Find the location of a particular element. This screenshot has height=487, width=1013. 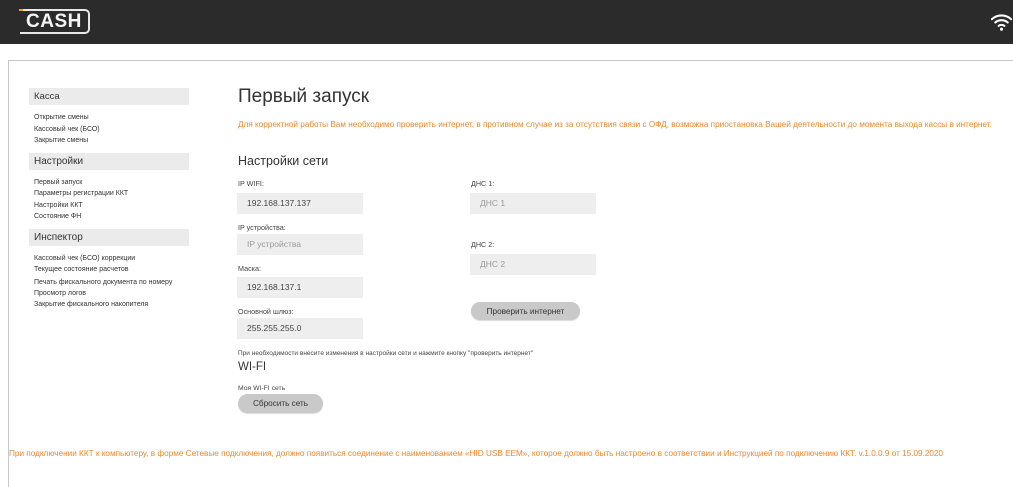

wifi-icon is located at coordinates (1001, 22).